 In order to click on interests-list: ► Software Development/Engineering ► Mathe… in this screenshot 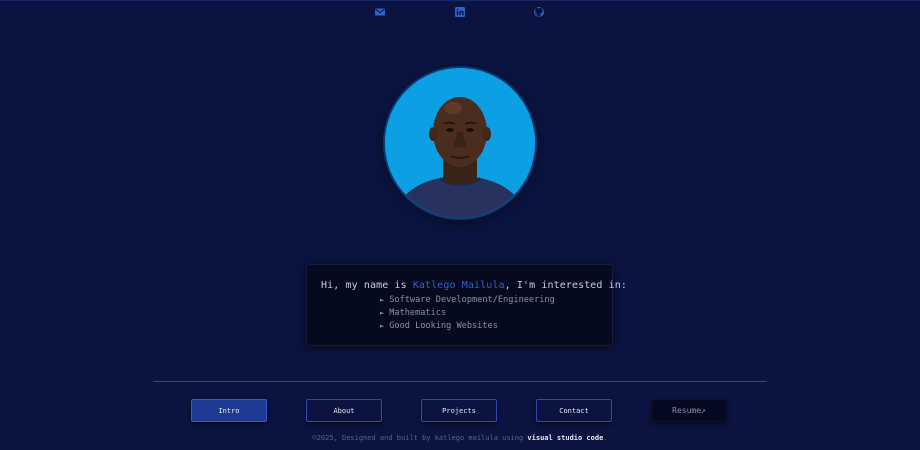, I will do `click(467, 313)`.